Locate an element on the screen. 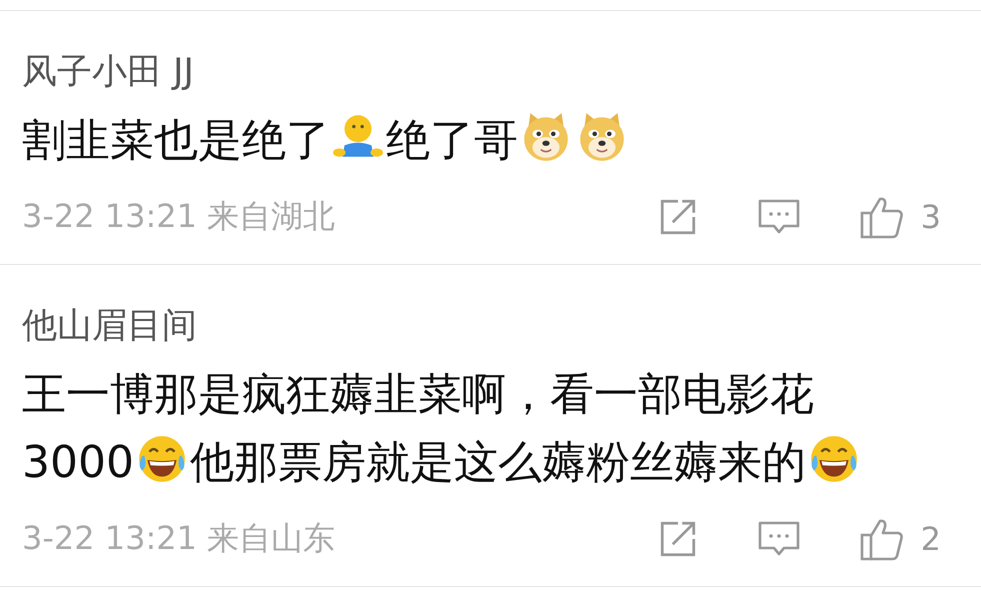 The width and height of the screenshot is (981, 604). comment-time-location: 3-22 13:21 来自湖北 is located at coordinates (179, 216).